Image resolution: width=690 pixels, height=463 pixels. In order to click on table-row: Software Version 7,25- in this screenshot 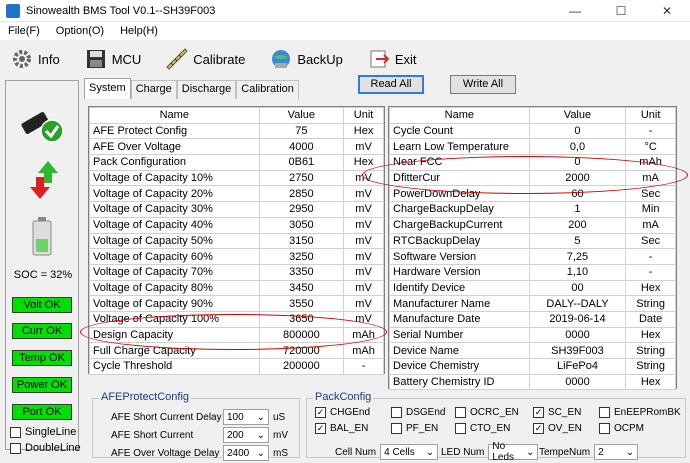, I will do `click(532, 256)`.